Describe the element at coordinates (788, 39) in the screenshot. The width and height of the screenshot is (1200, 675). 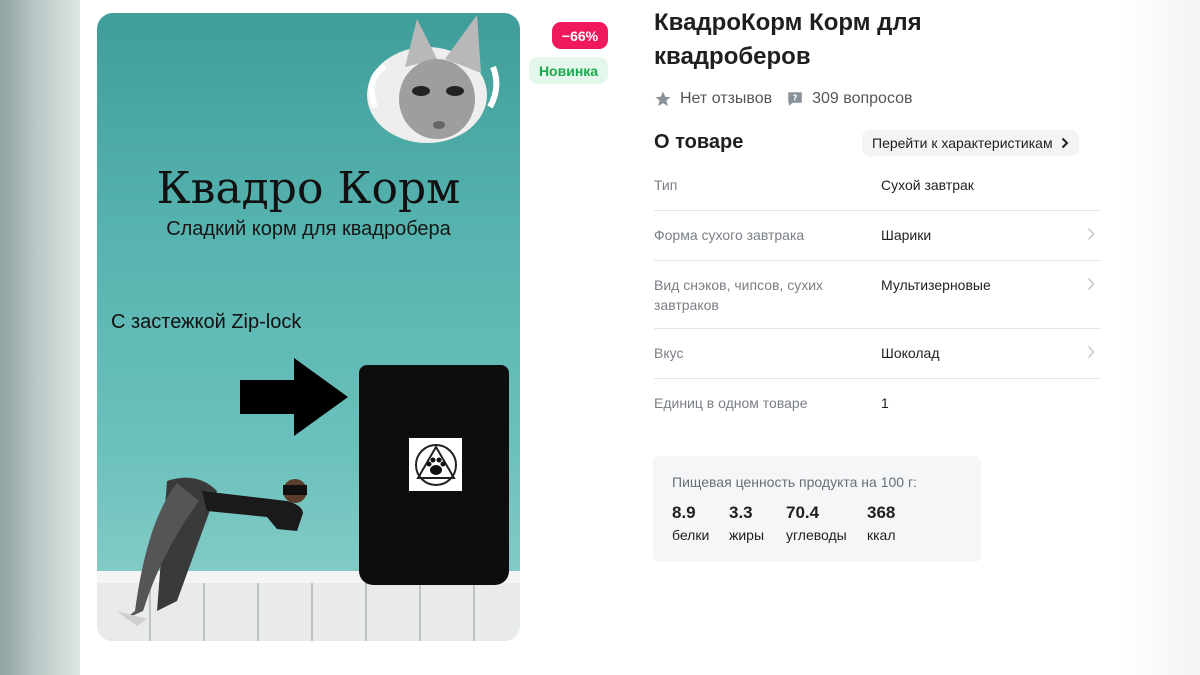
I see `product-title: КвадроКорм Корм для квадроберов` at that location.